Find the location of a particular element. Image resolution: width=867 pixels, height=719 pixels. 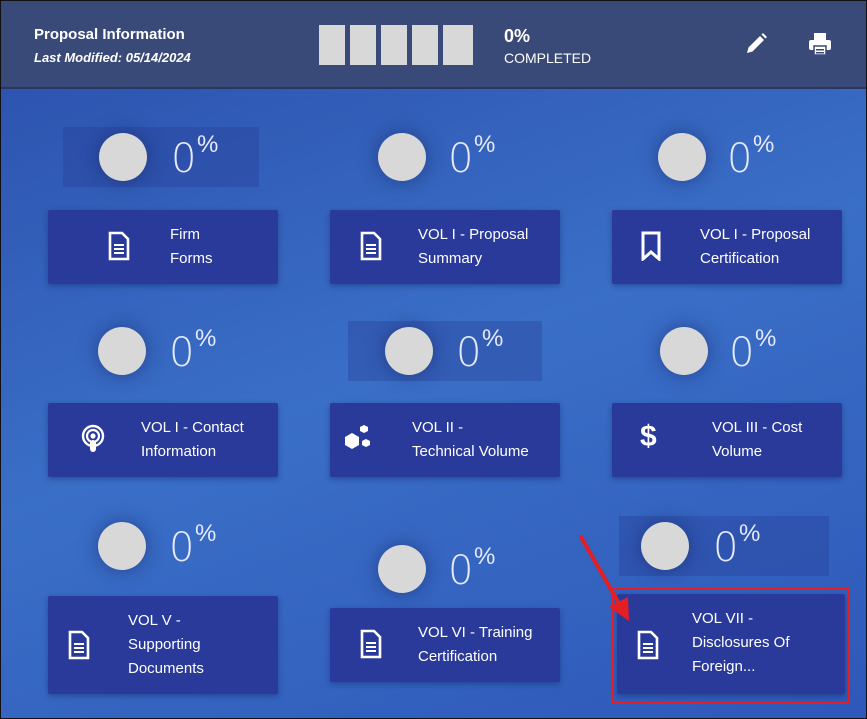

cubes-icon is located at coordinates (357, 437).